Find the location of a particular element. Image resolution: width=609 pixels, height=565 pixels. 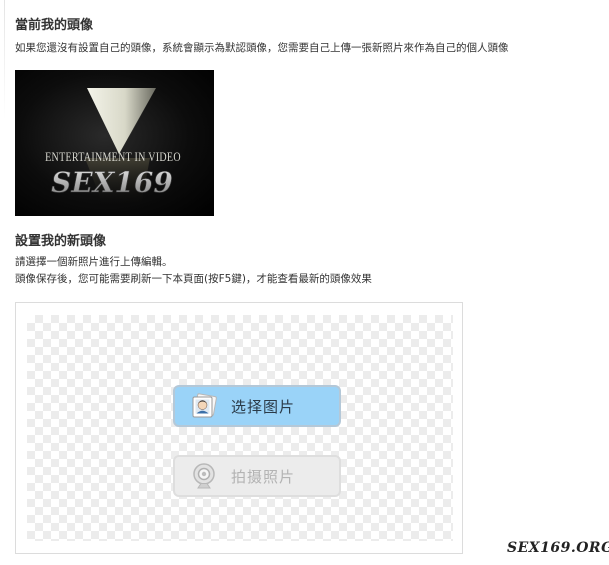

left-divider is located at coordinates (4, 60).